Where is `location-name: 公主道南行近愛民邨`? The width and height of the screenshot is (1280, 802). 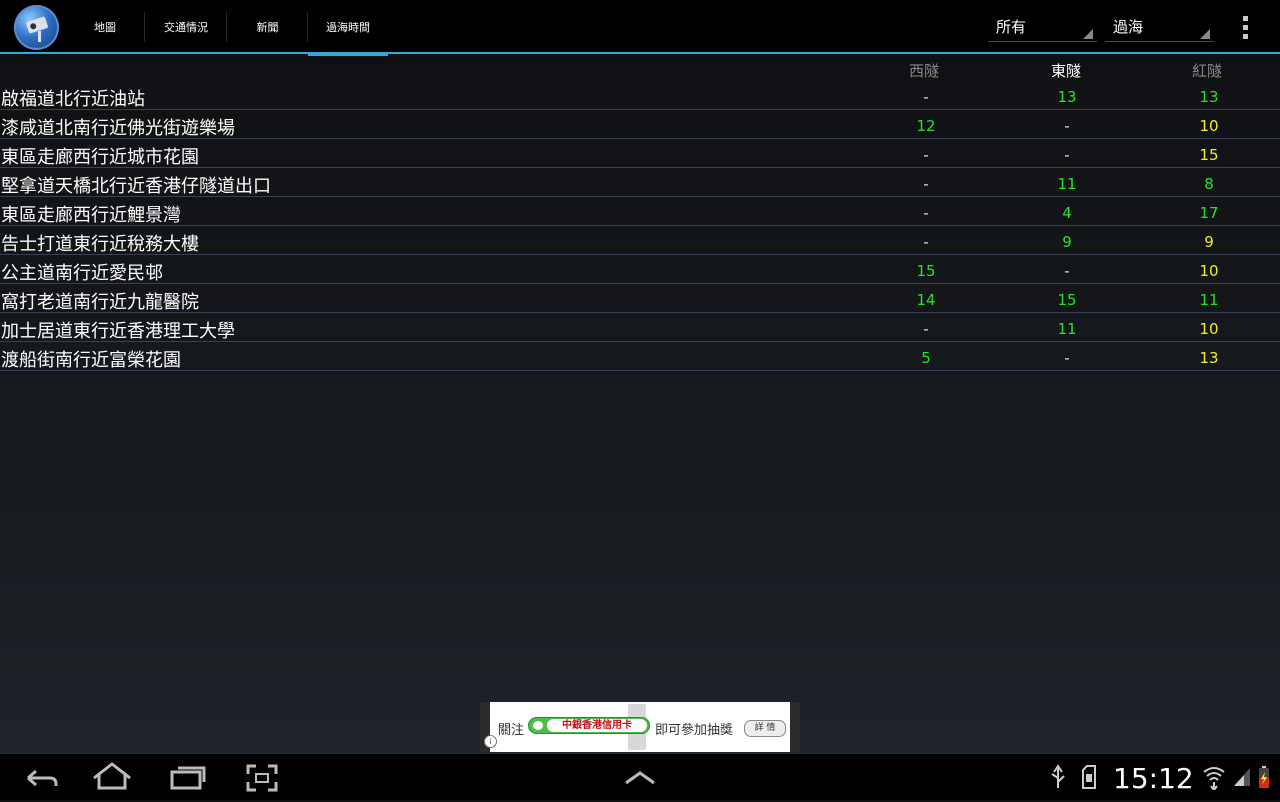 location-name: 公主道南行近愛民邨 is located at coordinates (82, 273).